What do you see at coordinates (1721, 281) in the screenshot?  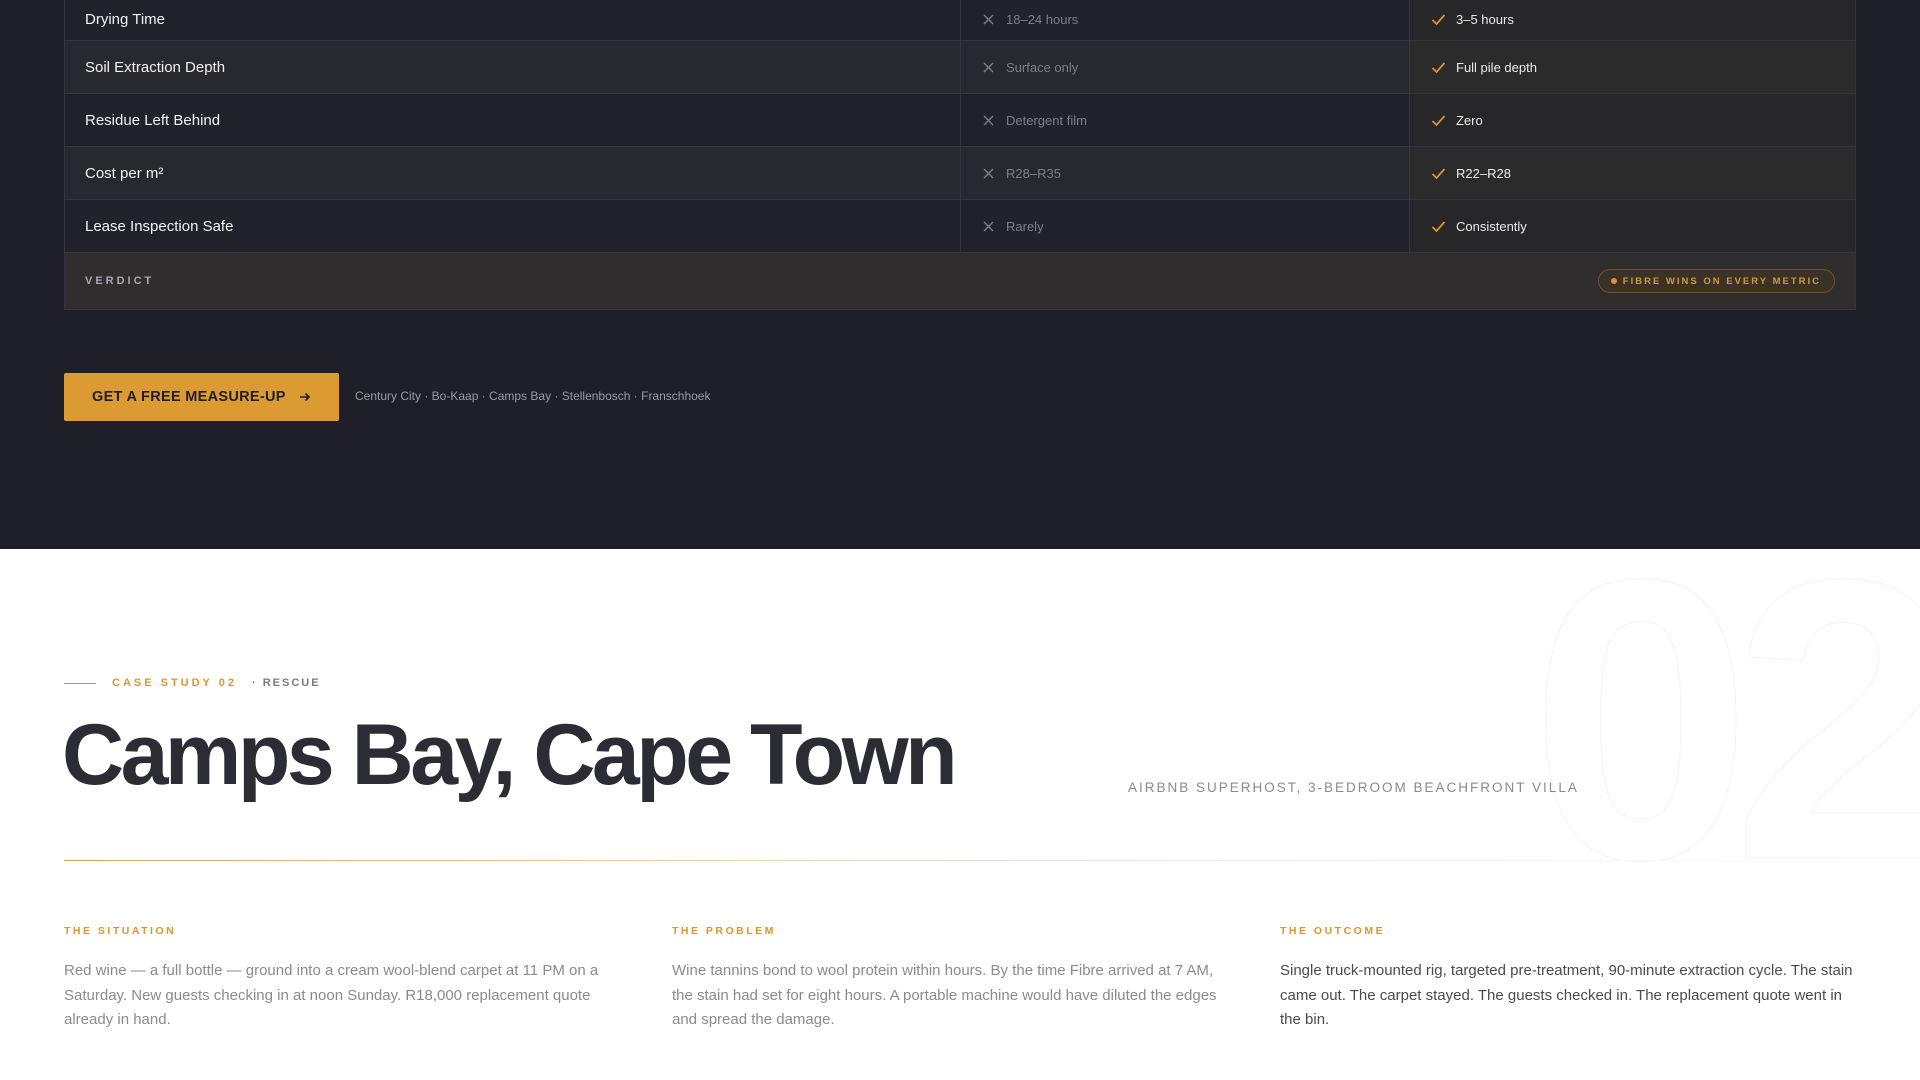 I see `verdict-badge-text: FIBRE WINS ON EVERY METRIC` at bounding box center [1721, 281].